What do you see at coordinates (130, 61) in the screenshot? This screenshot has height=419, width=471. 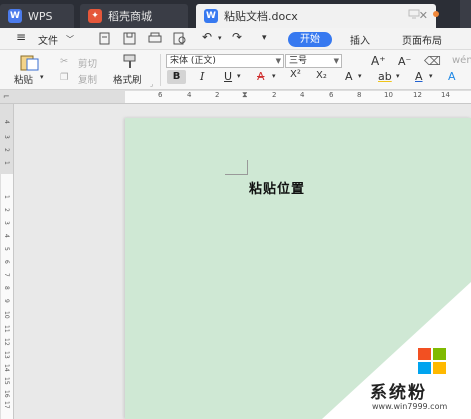 I see `format-painter-icon` at bounding box center [130, 61].